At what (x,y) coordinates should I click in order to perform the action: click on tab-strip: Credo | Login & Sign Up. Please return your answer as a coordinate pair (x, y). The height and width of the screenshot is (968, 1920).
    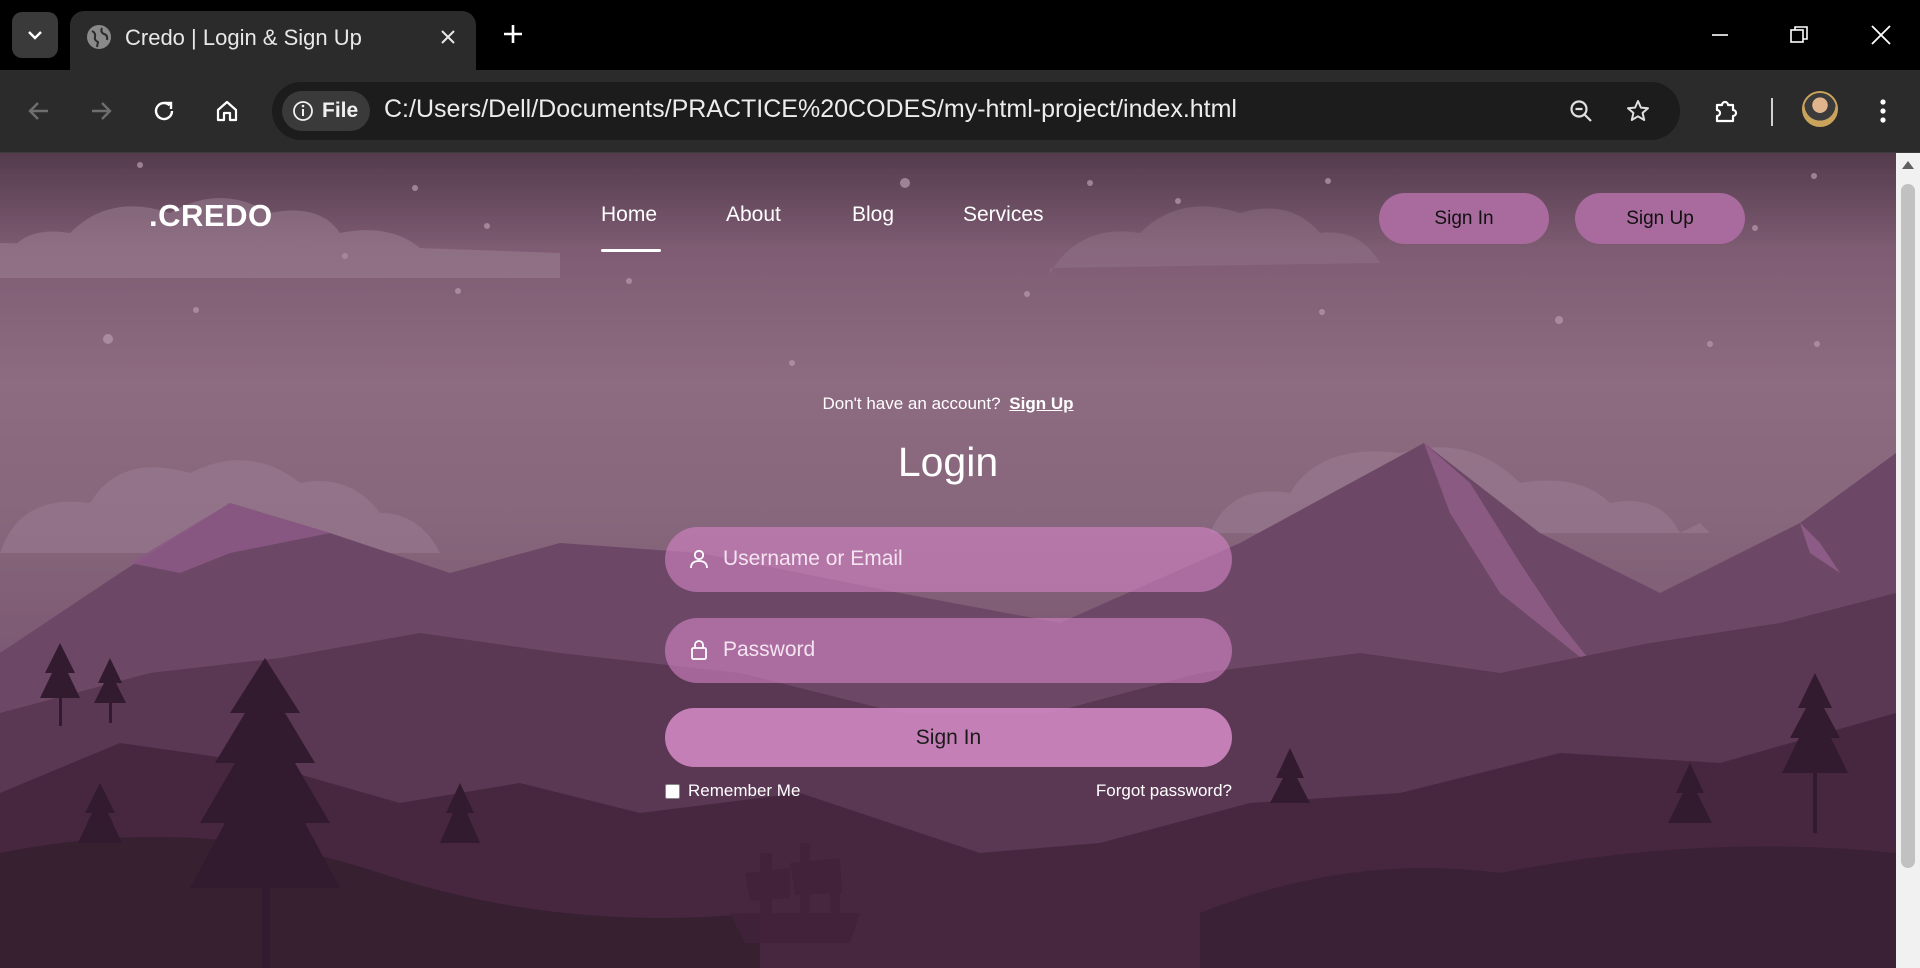
    Looking at the image, I should click on (960, 35).